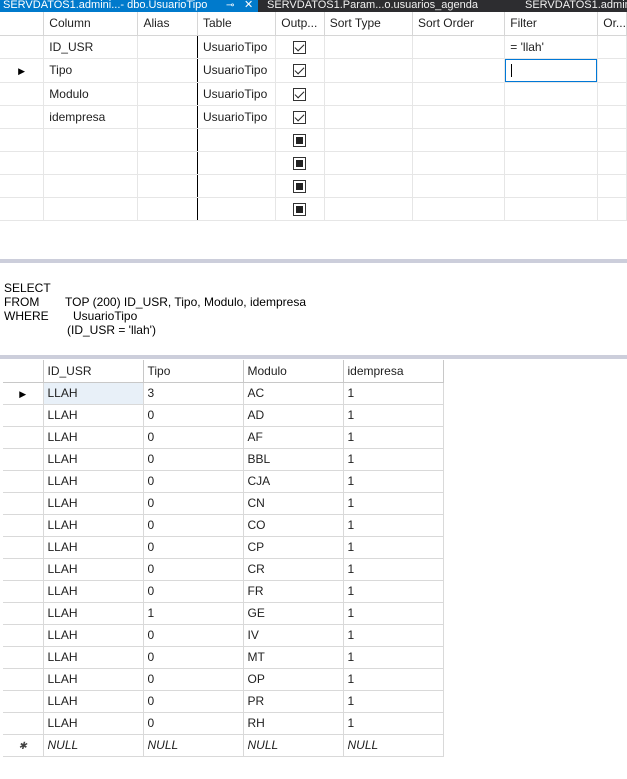 This screenshot has height=779, width=627. What do you see at coordinates (313, 117) in the screenshot?
I see `criteria-row: idempresa UsuarioTipo` at bounding box center [313, 117].